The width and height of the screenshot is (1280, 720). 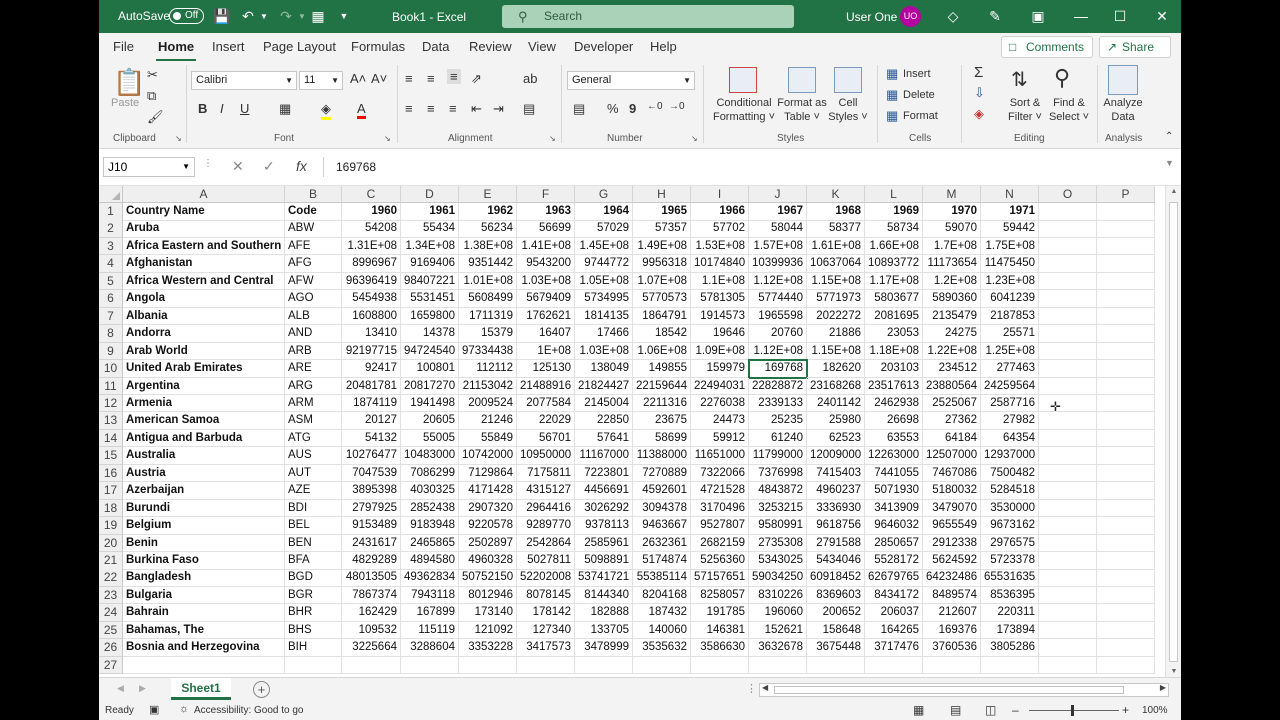 What do you see at coordinates (720, 491) in the screenshot?
I see `cell-I17: 4721528` at bounding box center [720, 491].